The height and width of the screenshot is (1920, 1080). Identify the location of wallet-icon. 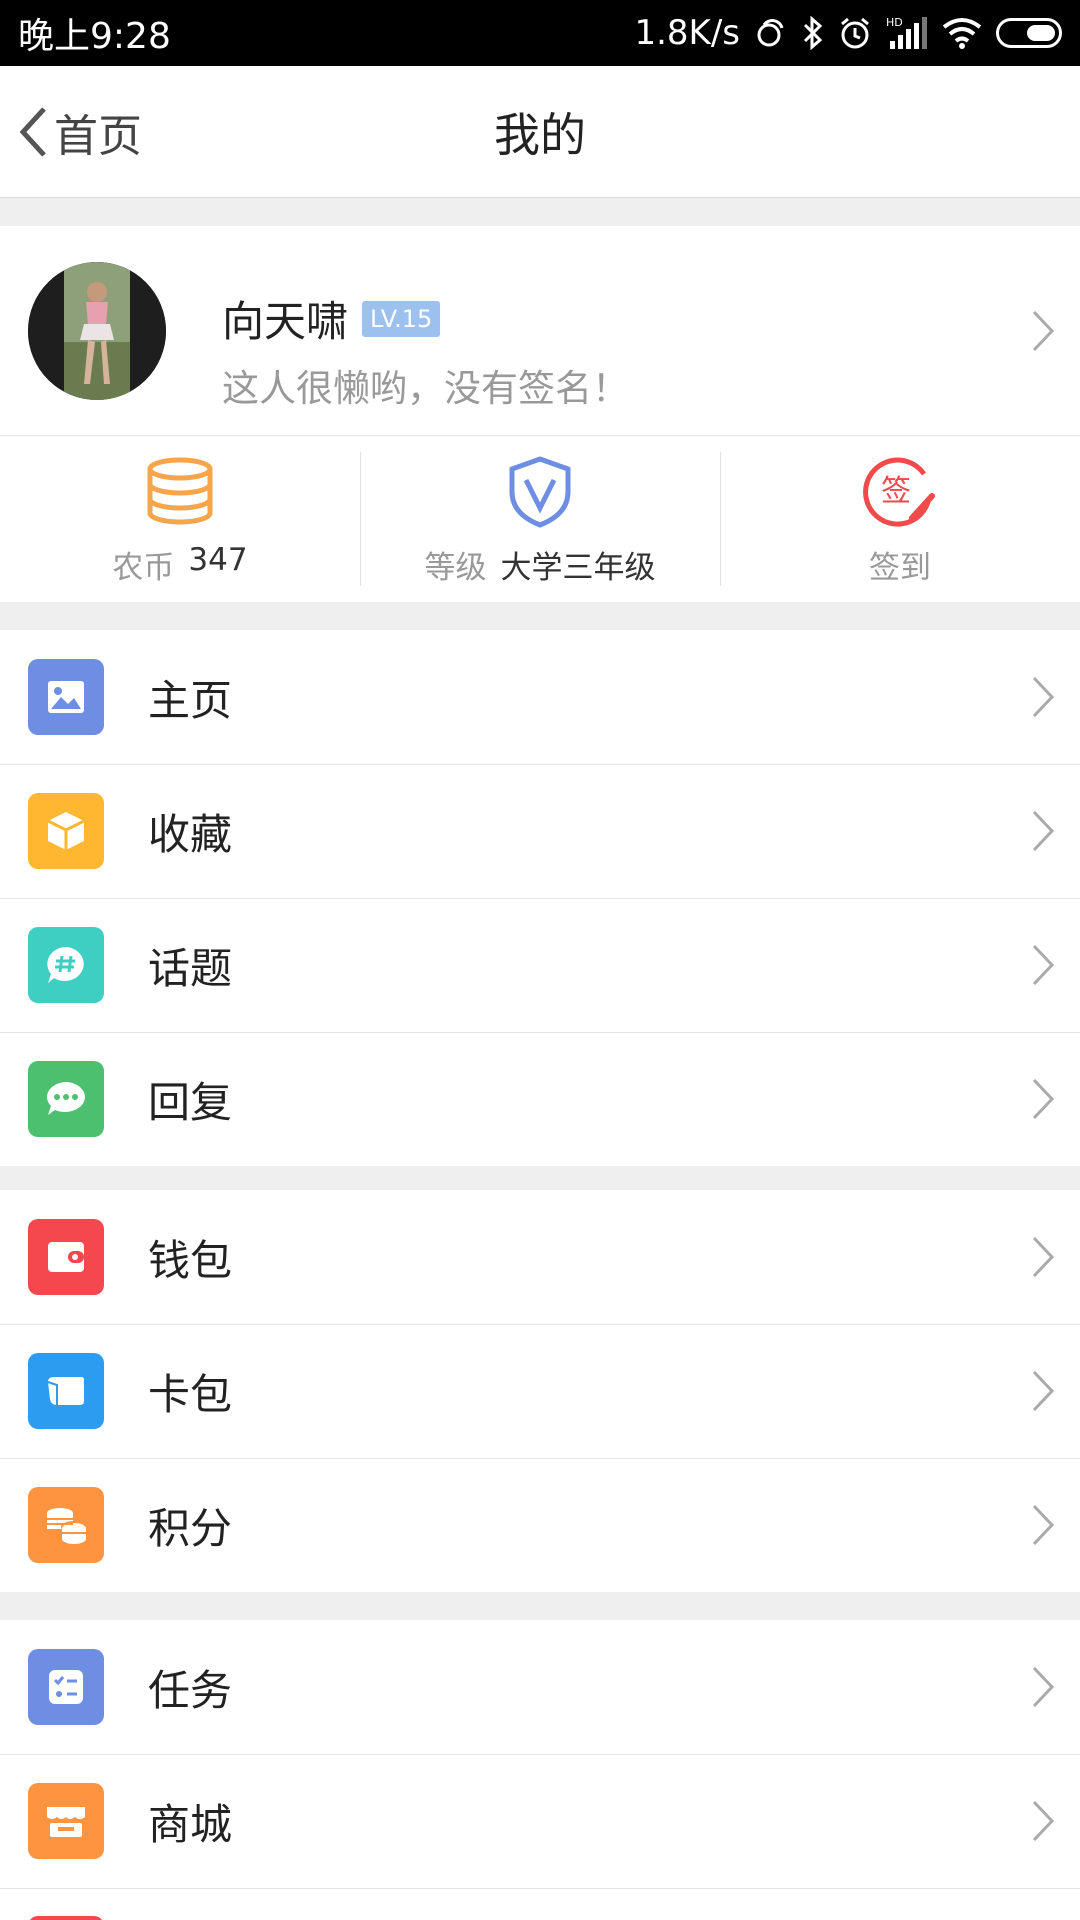
(66, 1257).